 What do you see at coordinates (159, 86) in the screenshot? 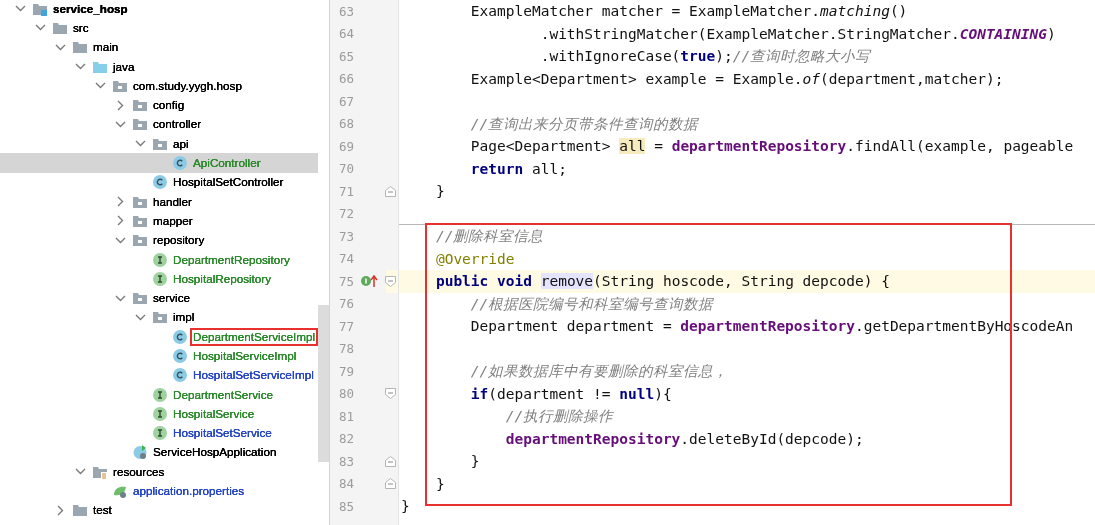
I see `tree-item: com.study.yygh.hosp` at bounding box center [159, 86].